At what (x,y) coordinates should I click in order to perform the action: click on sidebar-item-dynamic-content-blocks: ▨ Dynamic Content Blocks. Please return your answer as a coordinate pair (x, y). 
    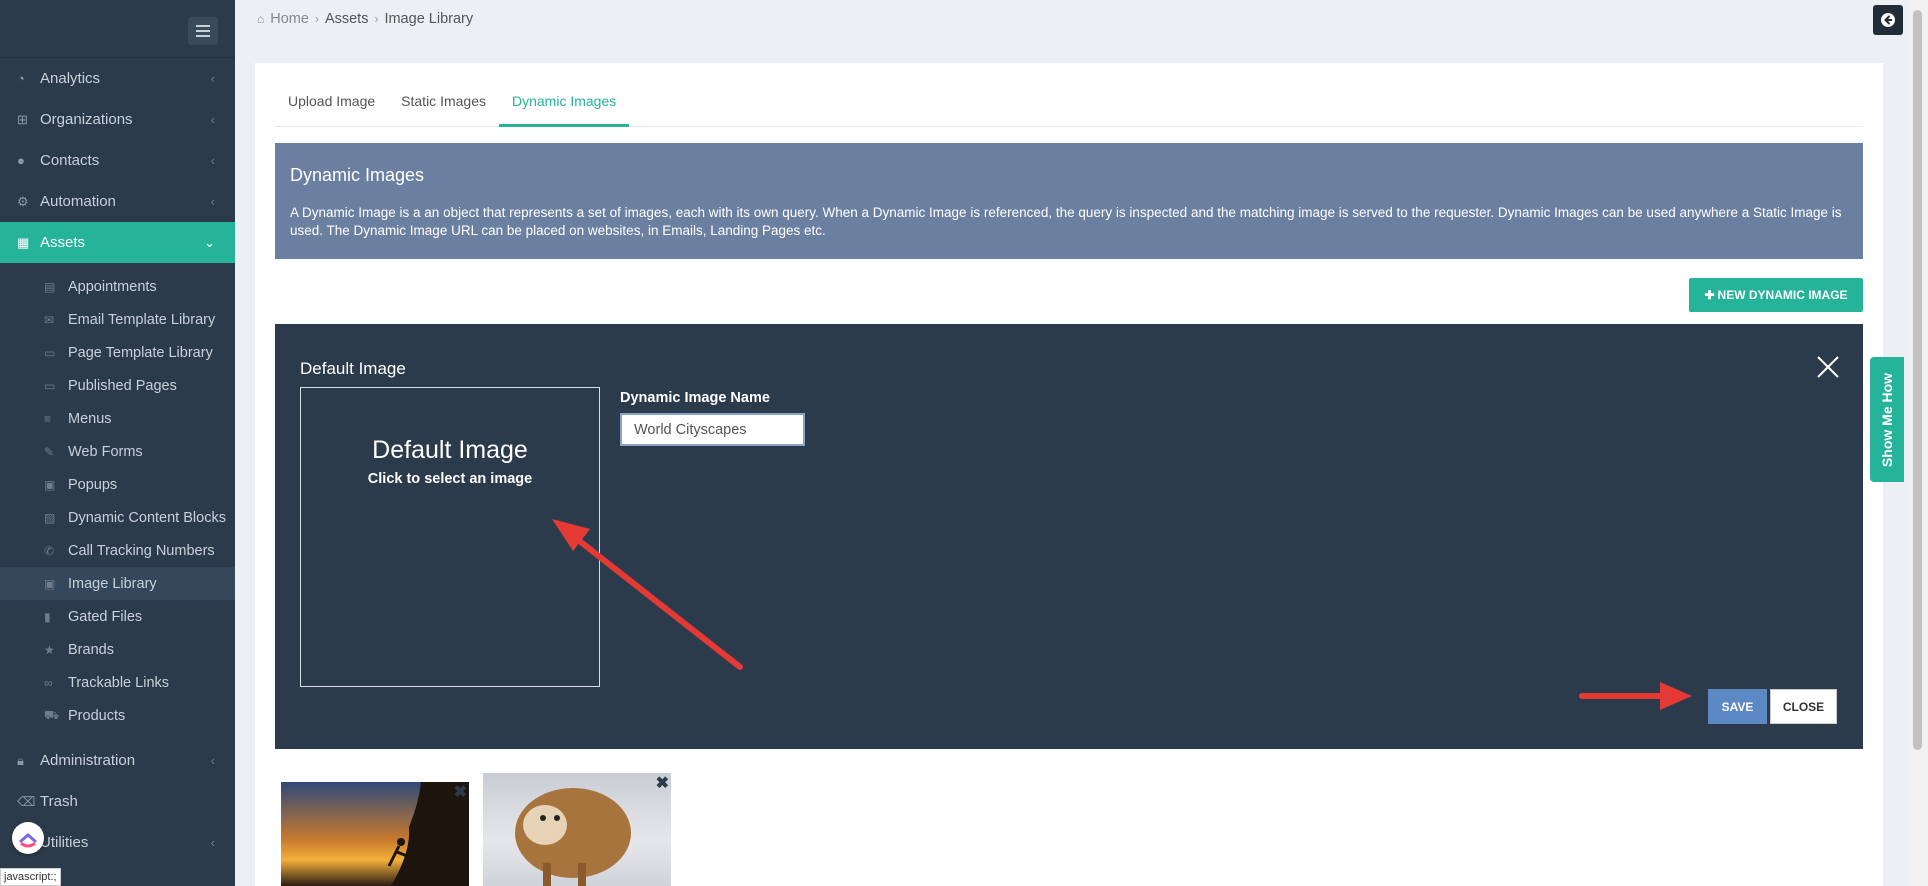
    Looking at the image, I should click on (117, 517).